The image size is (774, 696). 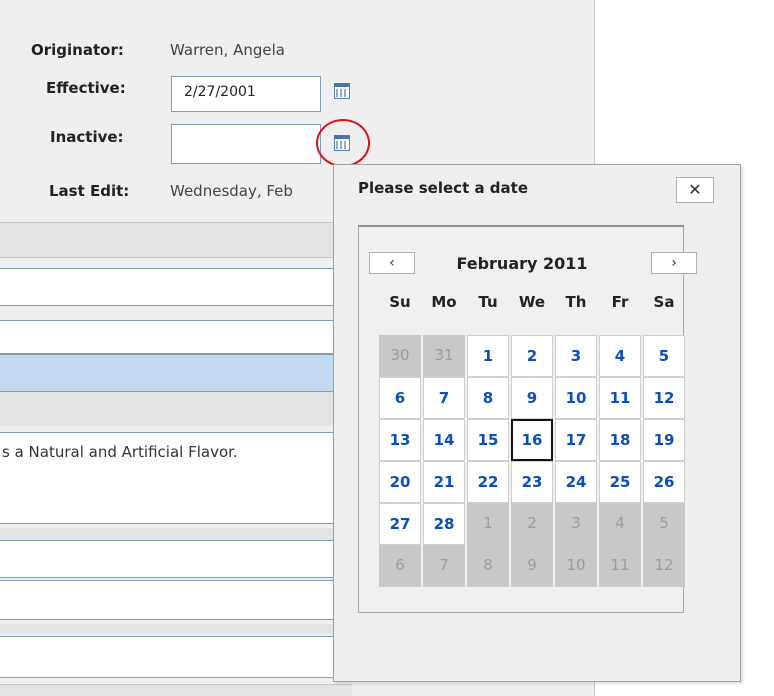 I want to click on effective-calendar-icon, so click(x=342, y=91).